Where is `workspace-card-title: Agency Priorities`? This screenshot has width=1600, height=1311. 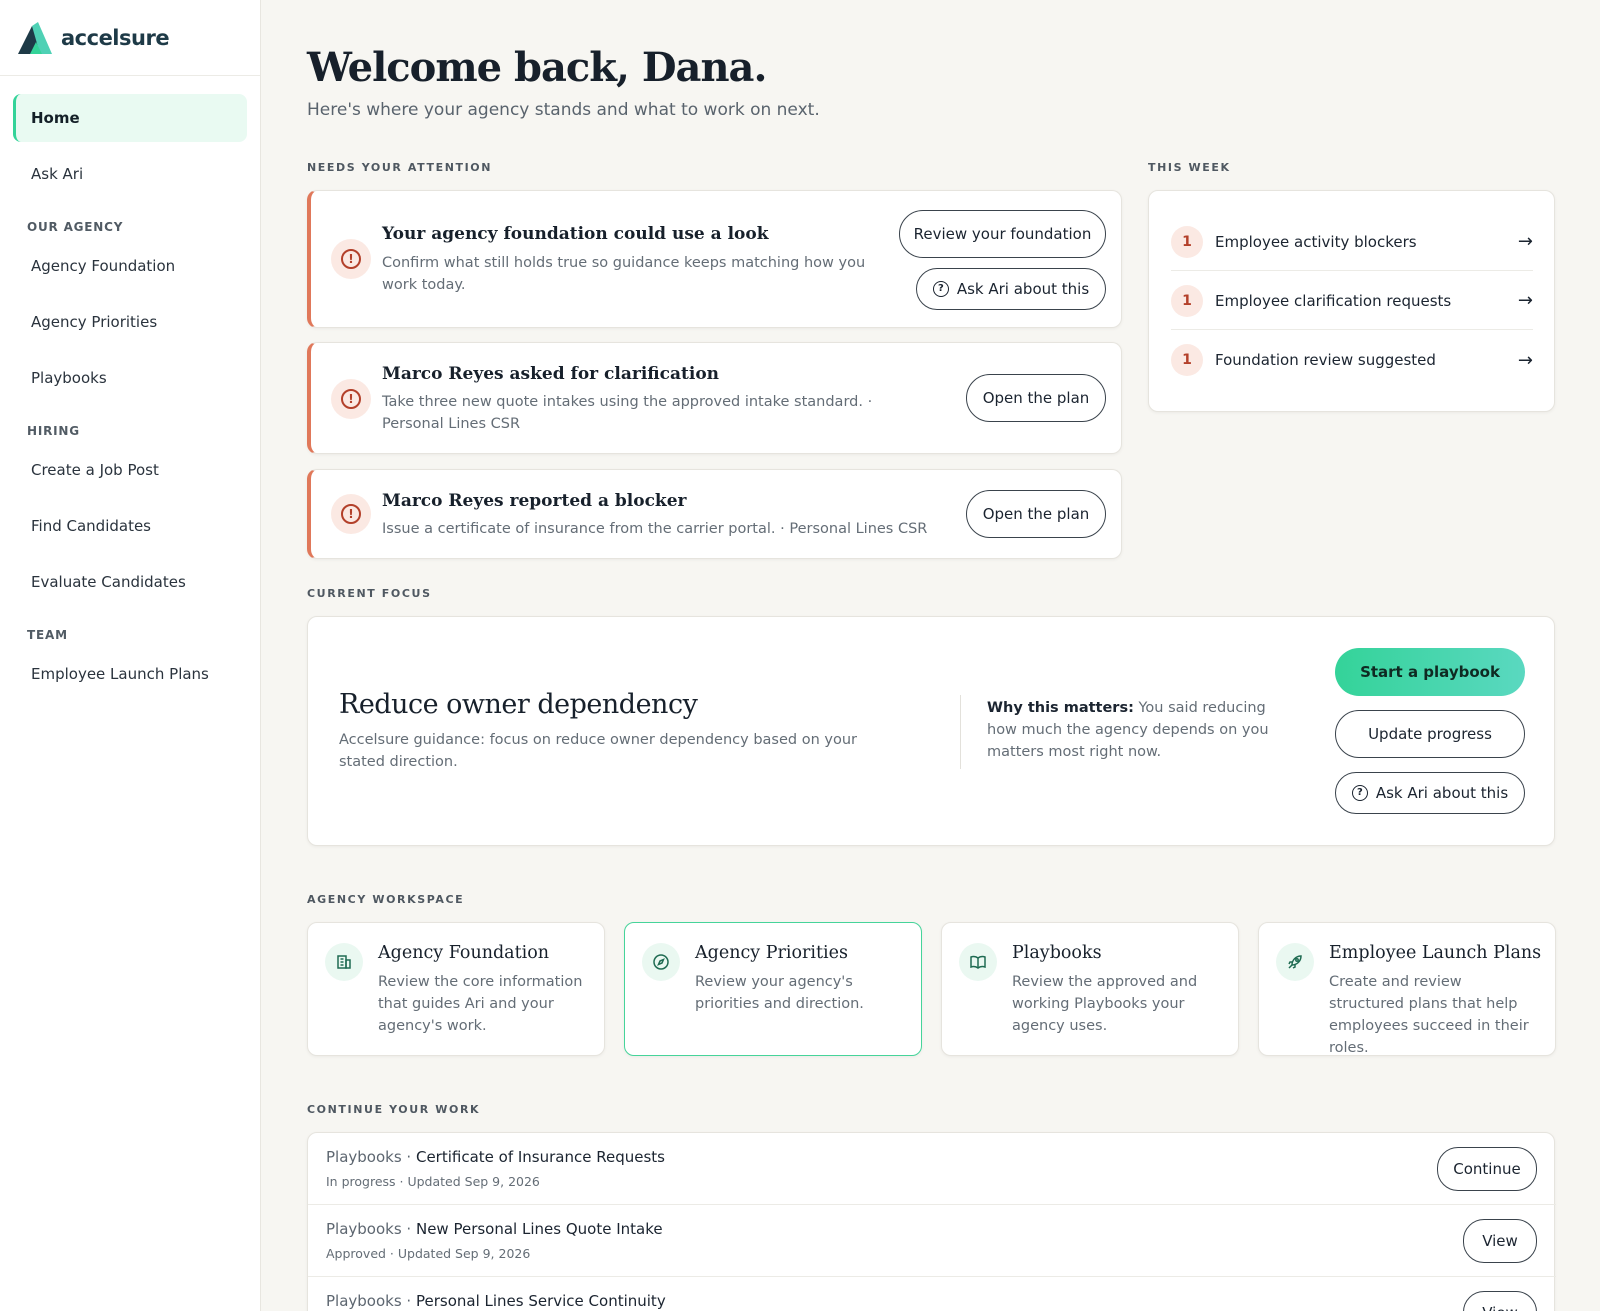
workspace-card-title: Agency Priorities is located at coordinates (771, 953).